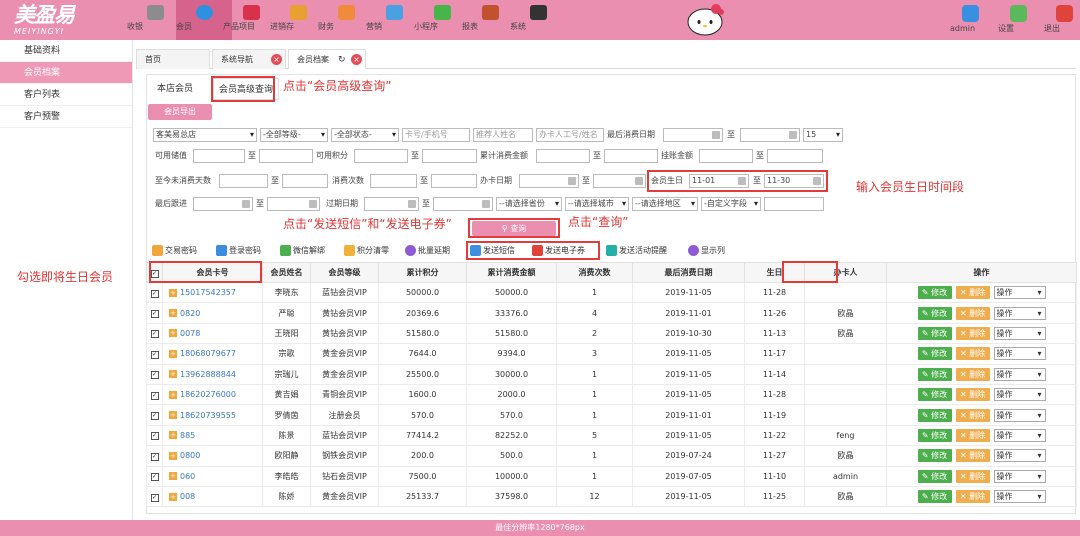  Describe the element at coordinates (693, 135) in the screenshot. I see `last-consume-from` at that location.